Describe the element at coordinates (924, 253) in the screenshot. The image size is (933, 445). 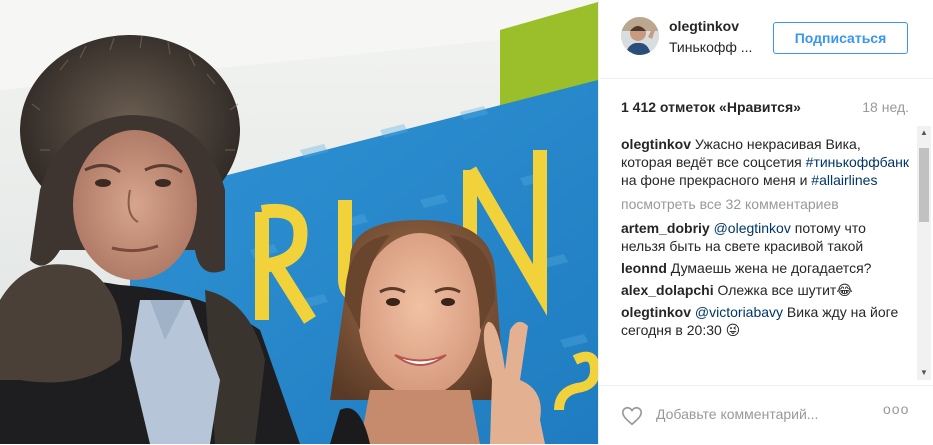
I see `comments-scrollbar: ▲ ▼` at that location.